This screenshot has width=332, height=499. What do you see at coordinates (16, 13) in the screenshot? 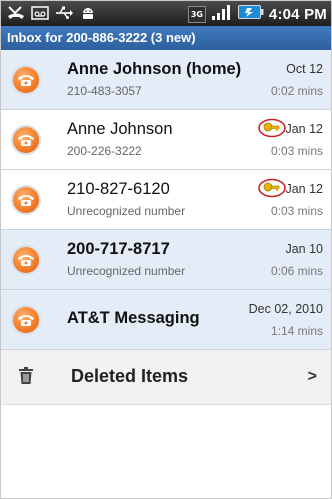
I see `missed-call-icon` at bounding box center [16, 13].